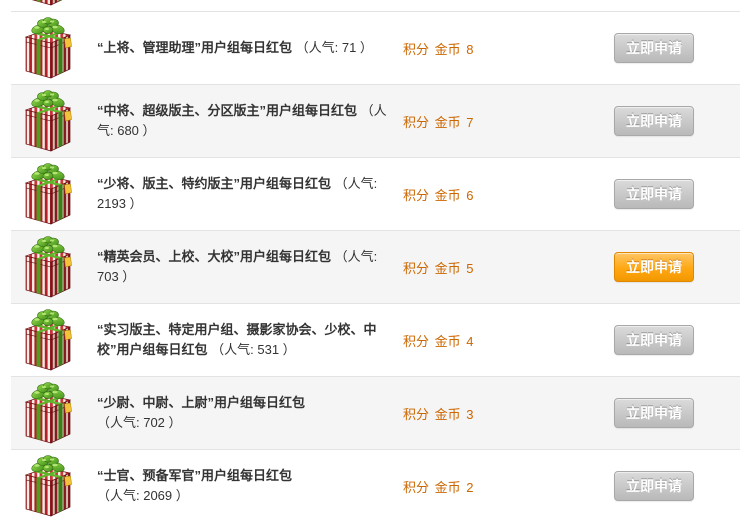 The image size is (745, 520). I want to click on popularity-count: （人气: 702 ）, so click(139, 422).